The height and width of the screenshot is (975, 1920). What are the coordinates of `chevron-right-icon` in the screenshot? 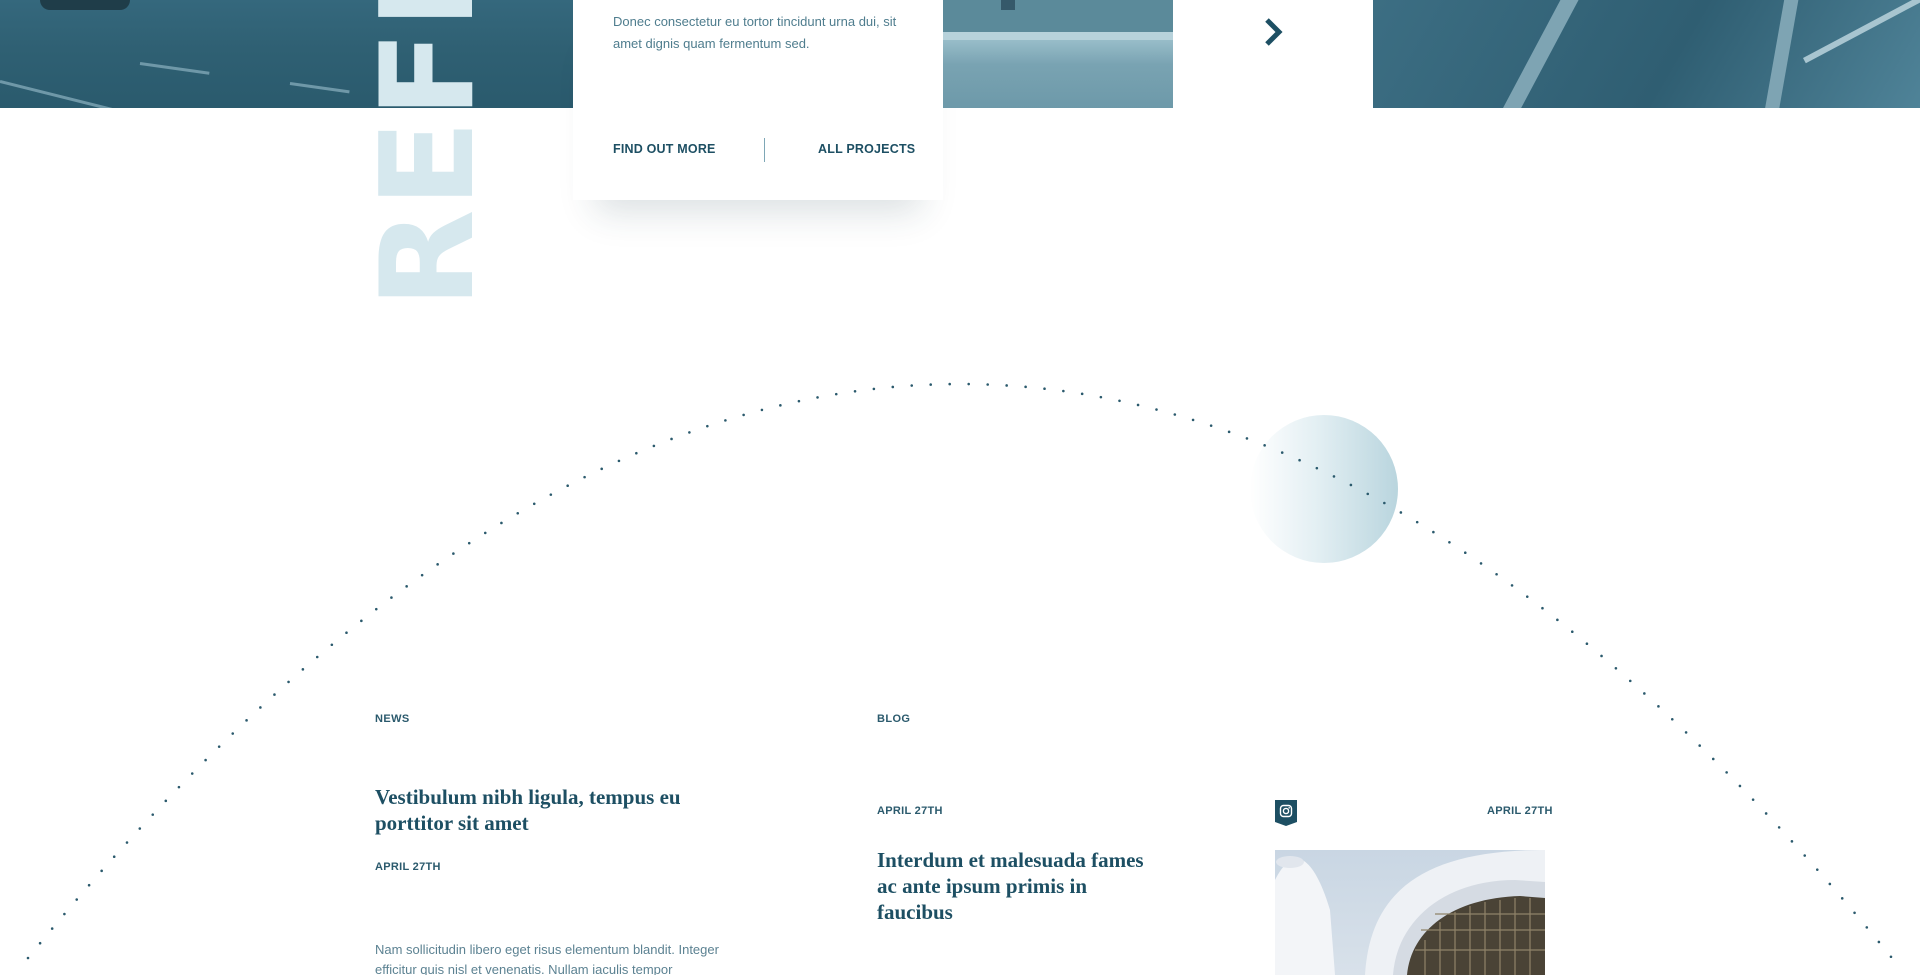 It's located at (1274, 32).